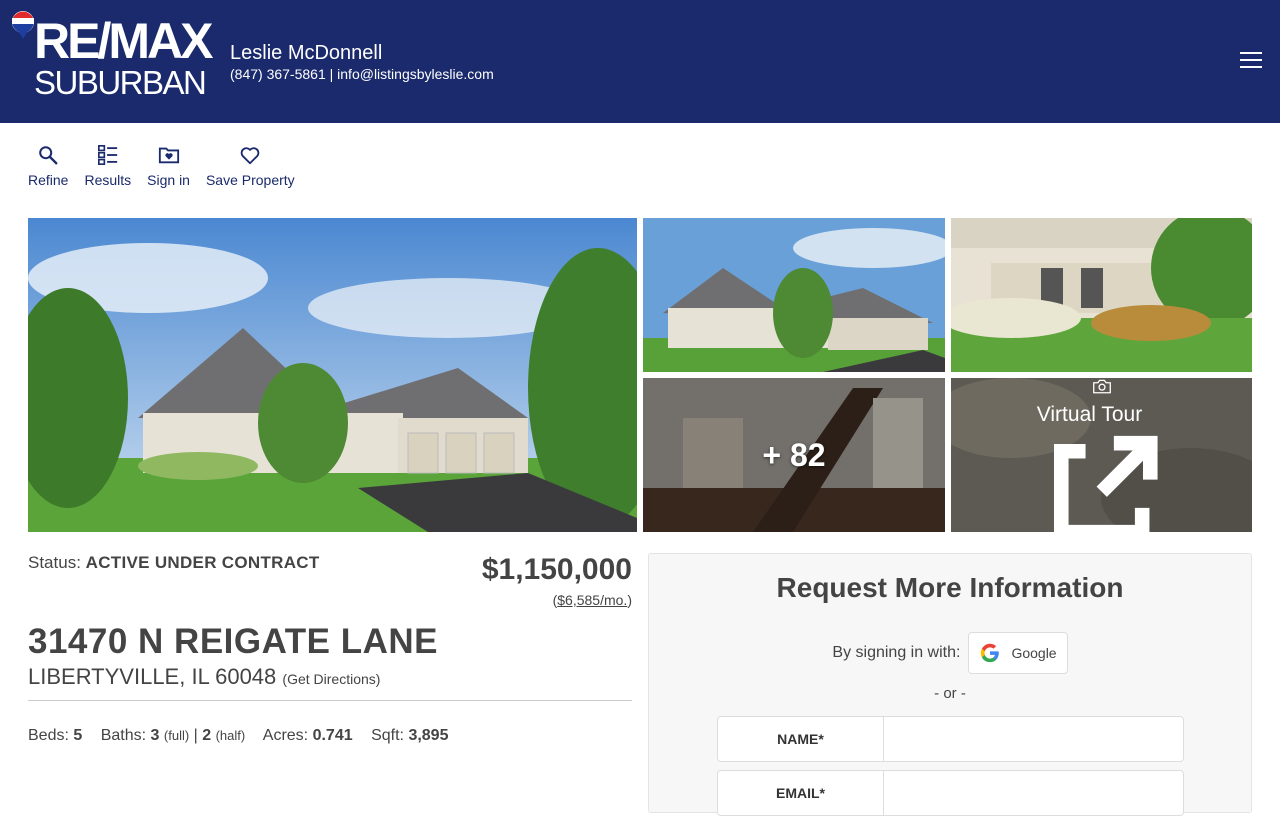  Describe the element at coordinates (801, 793) in the screenshot. I see `email-label: EMAIL*` at that location.